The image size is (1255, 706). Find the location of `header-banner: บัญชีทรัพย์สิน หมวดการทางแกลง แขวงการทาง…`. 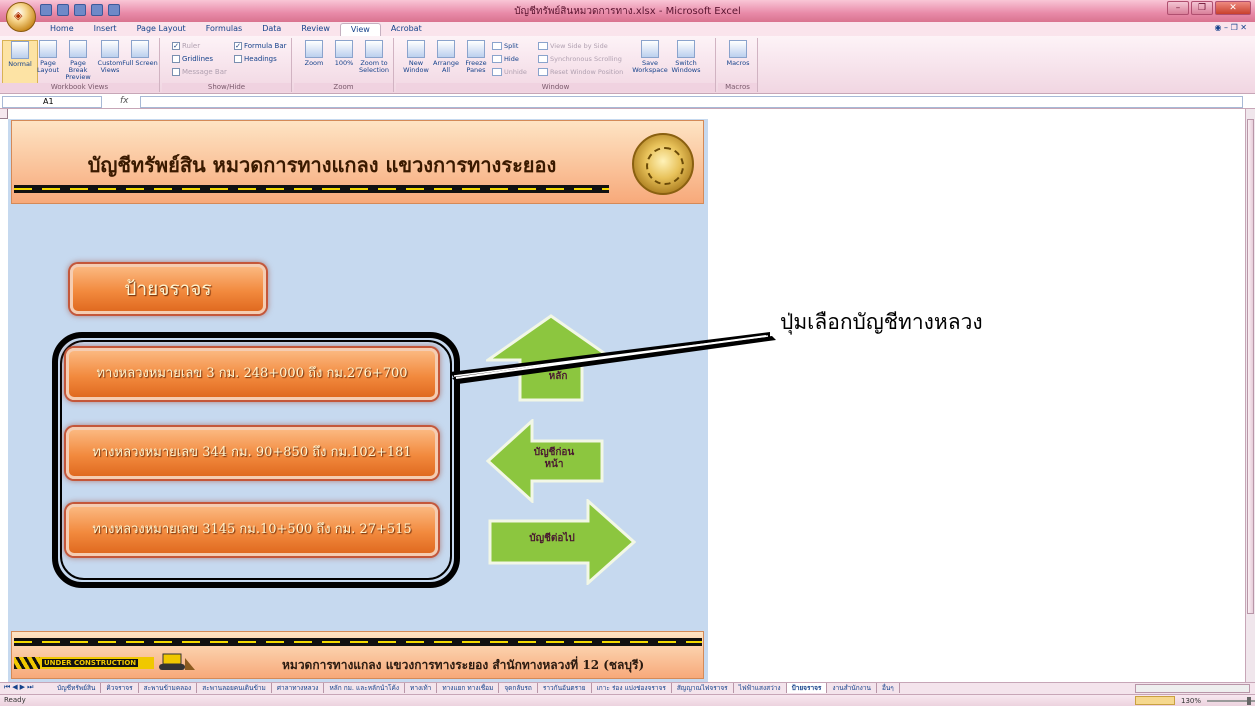

header-banner: บัญชีทรัพย์สิน หมวดการทางแกลง แขวงการทาง… is located at coordinates (357, 162).